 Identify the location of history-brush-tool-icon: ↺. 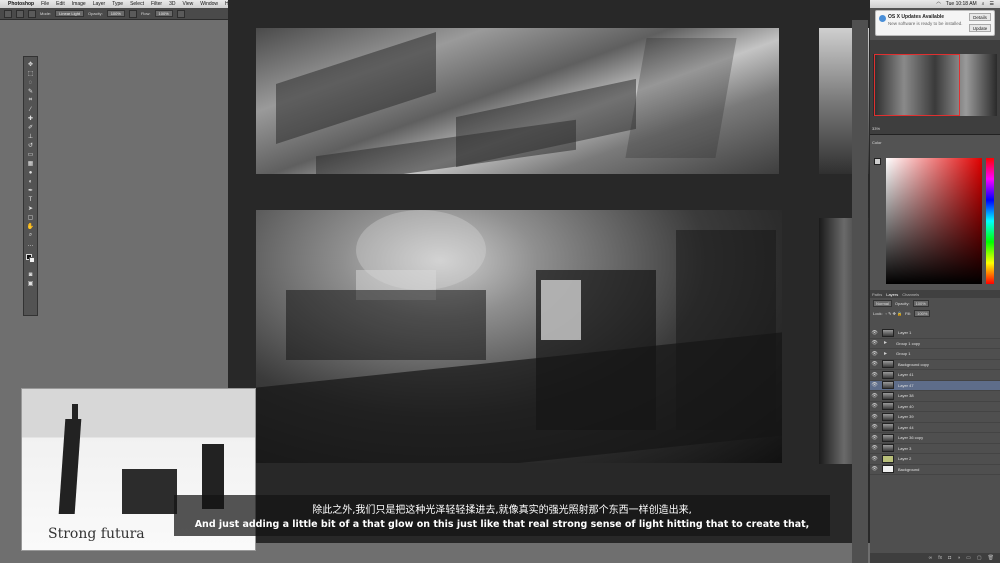
(30, 145).